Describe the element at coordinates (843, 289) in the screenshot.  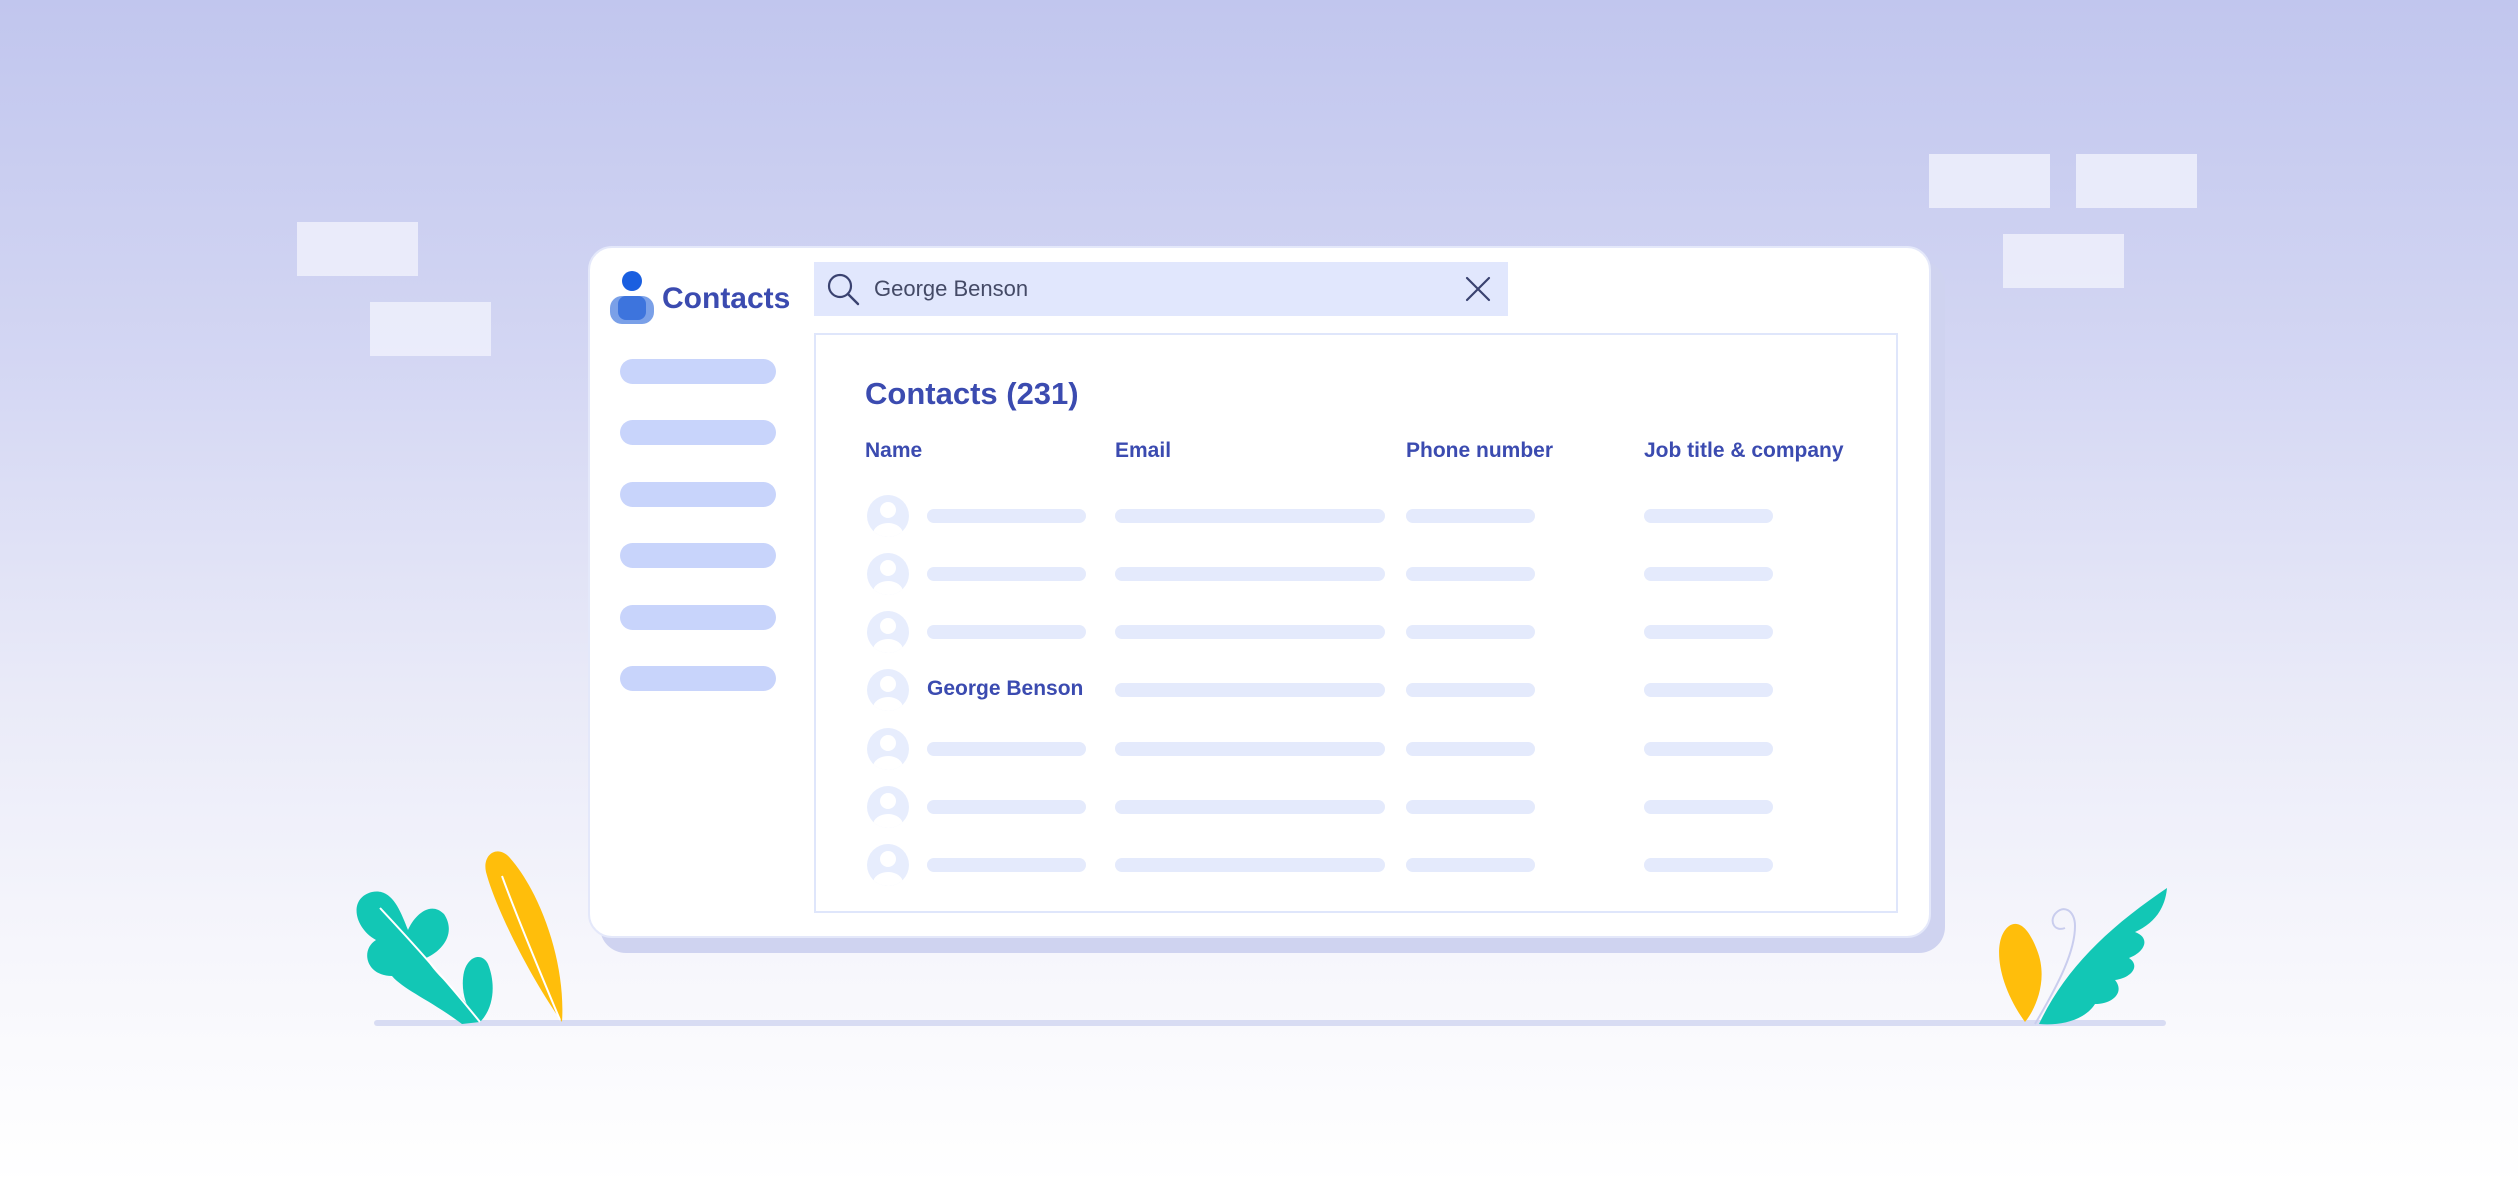
I see `search-icon` at that location.